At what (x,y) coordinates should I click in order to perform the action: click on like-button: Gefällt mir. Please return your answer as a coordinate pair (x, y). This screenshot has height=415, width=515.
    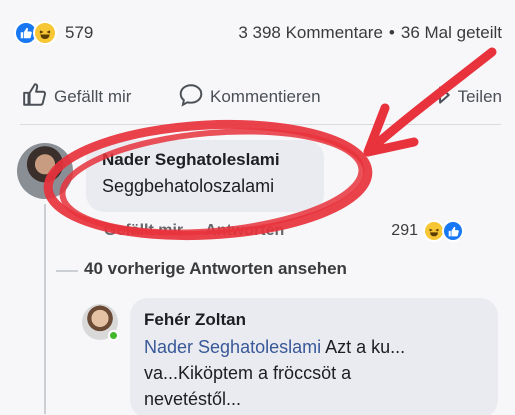
    Looking at the image, I should click on (92, 97).